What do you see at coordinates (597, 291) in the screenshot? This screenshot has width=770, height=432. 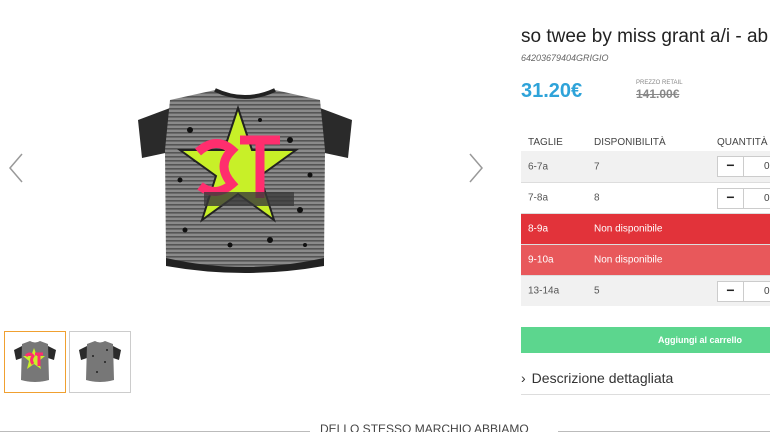 I see `availability-value: 5` at bounding box center [597, 291].